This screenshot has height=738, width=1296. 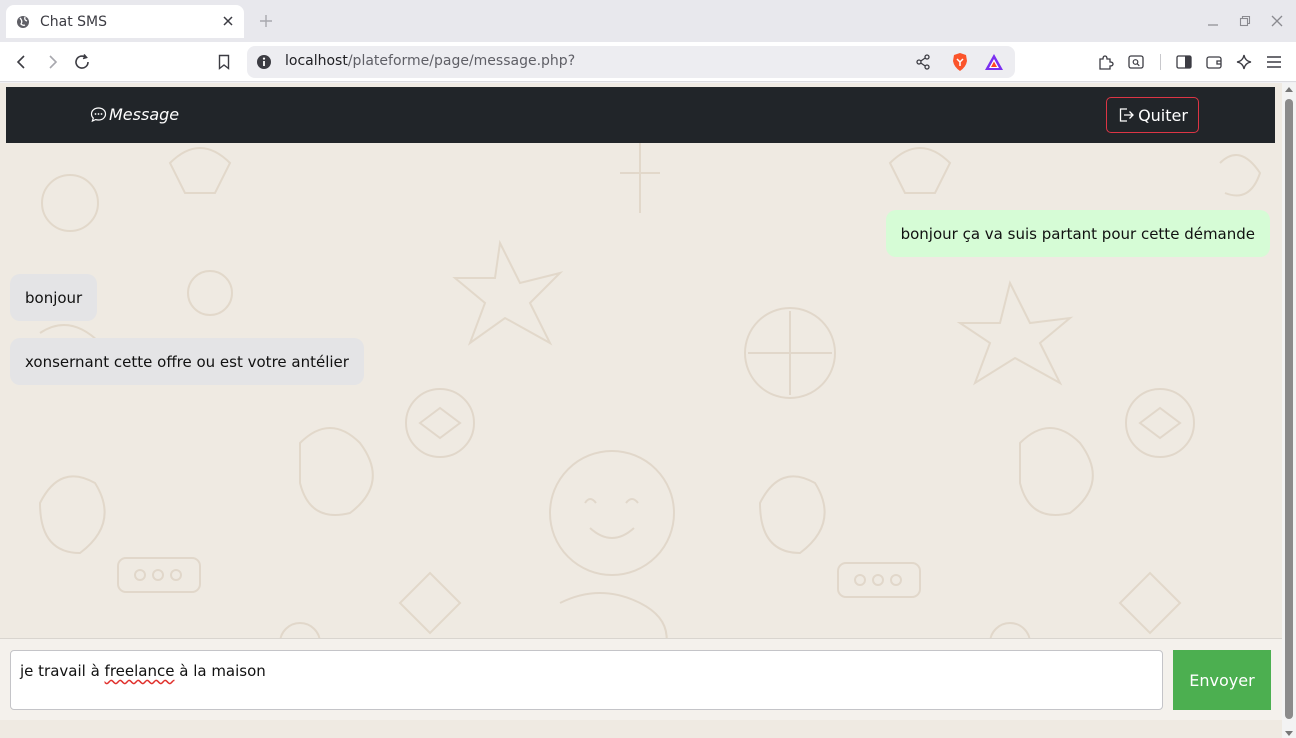 I want to click on quit-button-label: Quiter, so click(x=1163, y=115).